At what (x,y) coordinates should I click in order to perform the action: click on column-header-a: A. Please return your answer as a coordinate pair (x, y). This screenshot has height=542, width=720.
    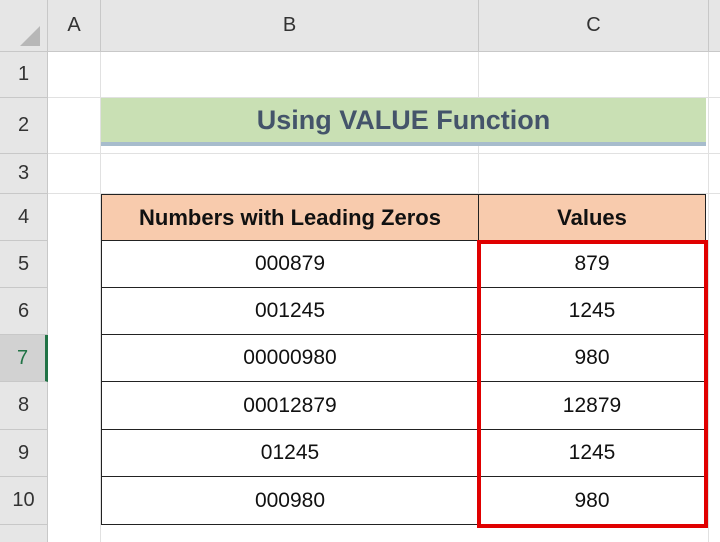
    Looking at the image, I should click on (74, 26).